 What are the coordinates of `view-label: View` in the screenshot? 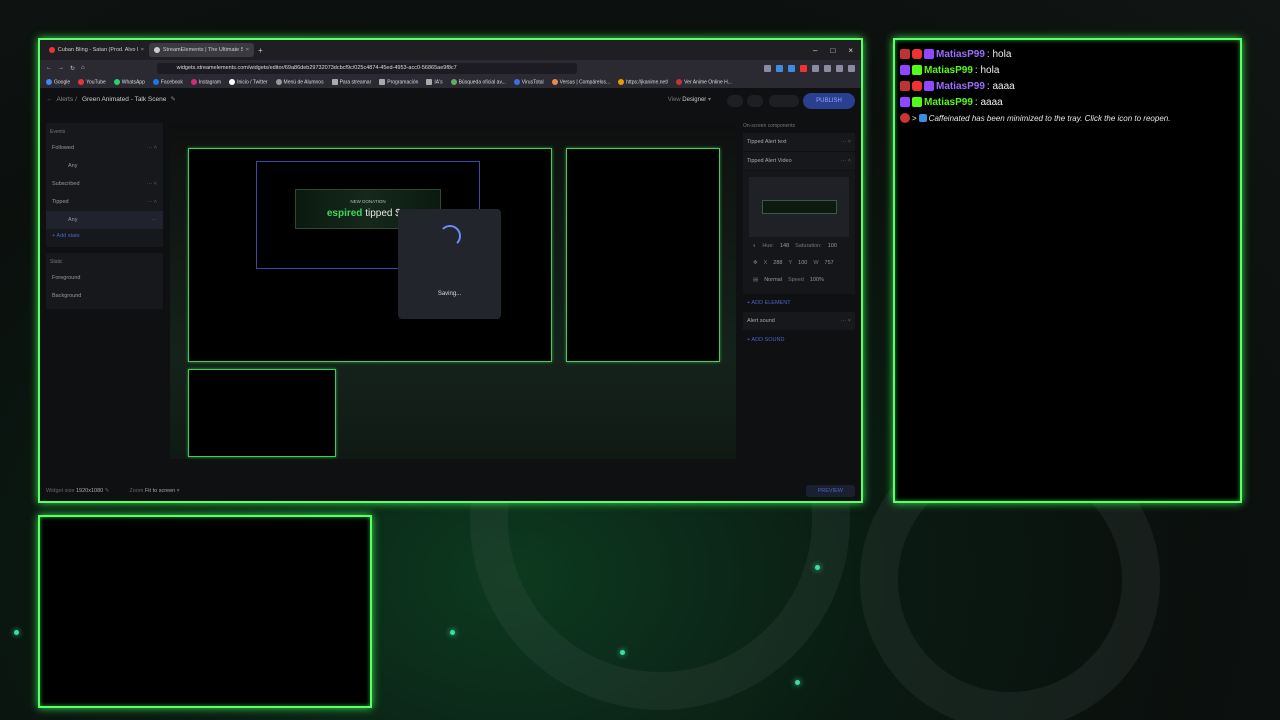 It's located at (674, 100).